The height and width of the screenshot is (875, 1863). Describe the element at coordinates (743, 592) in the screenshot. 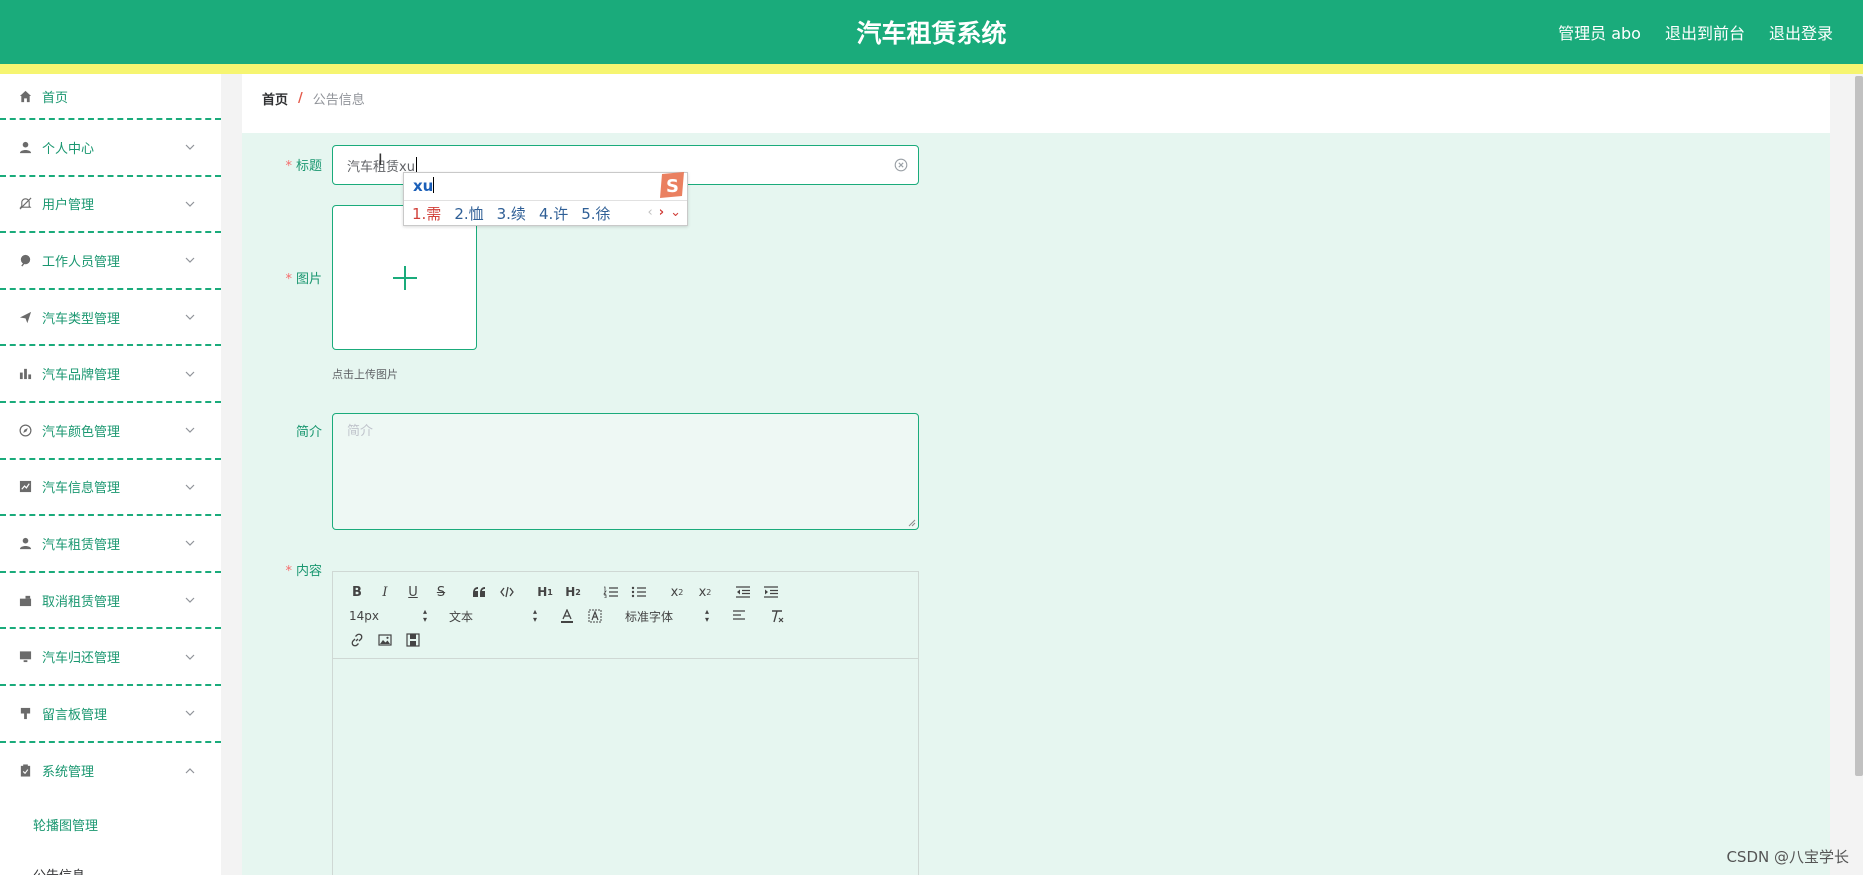

I see `outdent-icon` at that location.